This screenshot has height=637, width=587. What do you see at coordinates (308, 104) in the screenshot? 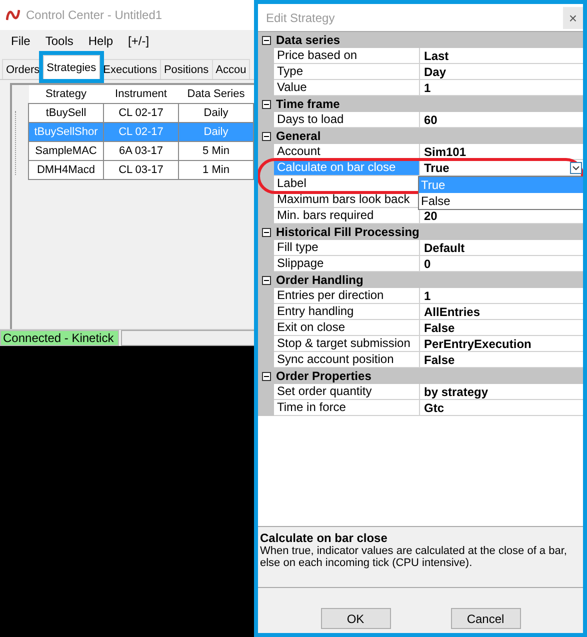
I see `category-label: Time frame` at bounding box center [308, 104].